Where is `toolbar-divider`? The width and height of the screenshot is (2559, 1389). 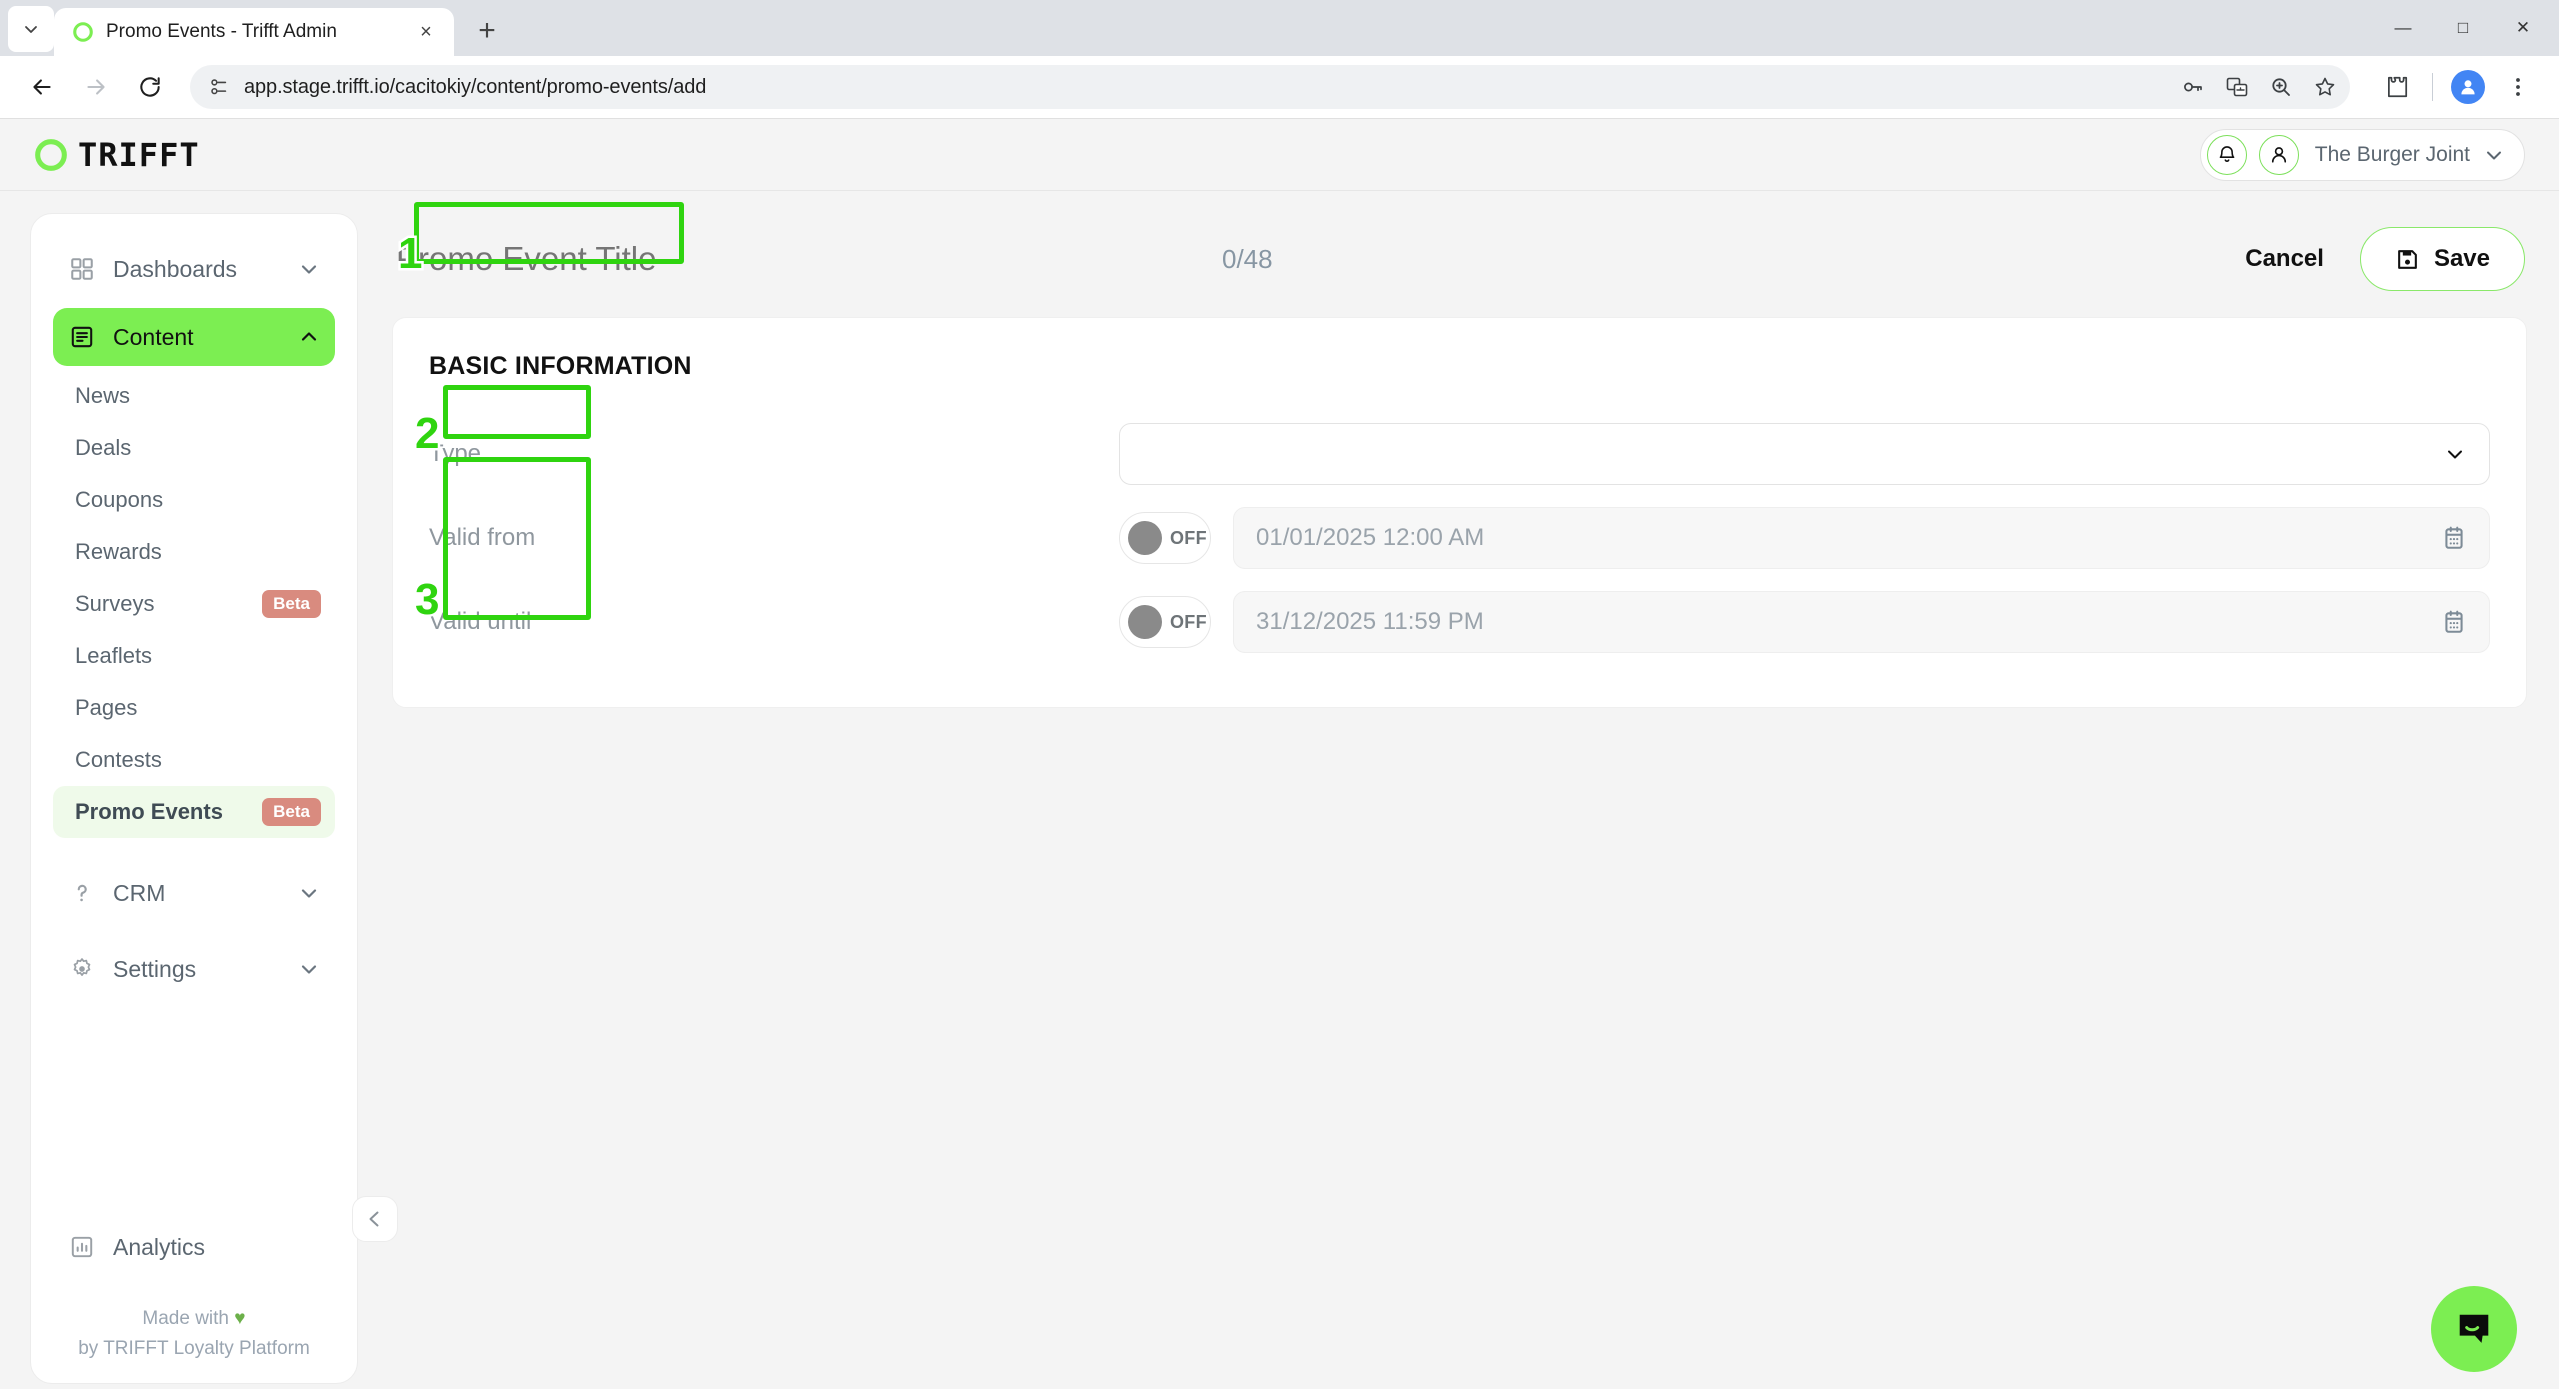 toolbar-divider is located at coordinates (2432, 87).